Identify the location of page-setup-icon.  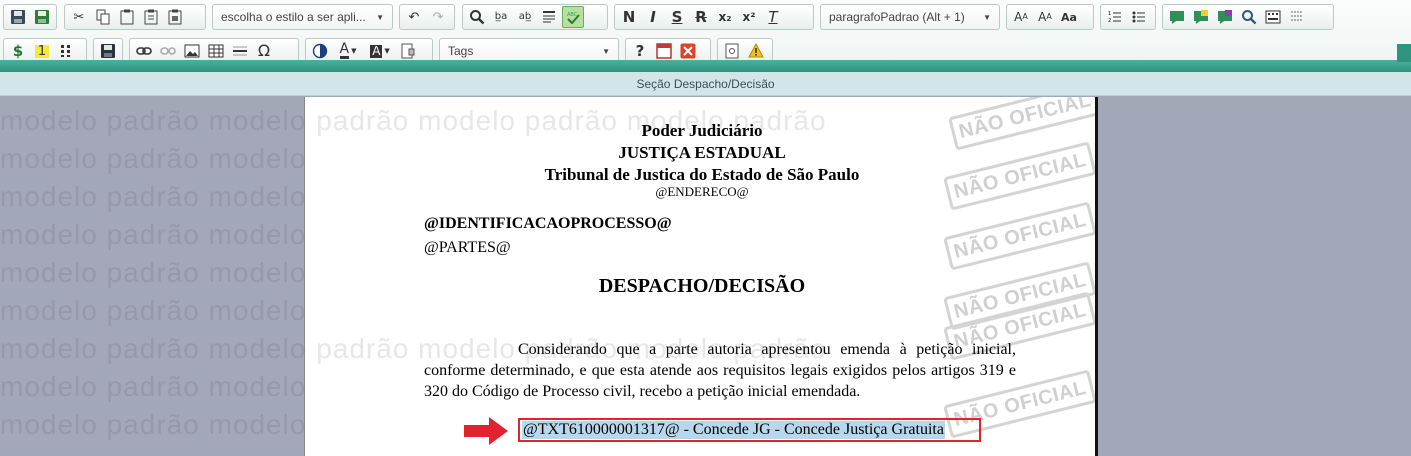
(408, 51).